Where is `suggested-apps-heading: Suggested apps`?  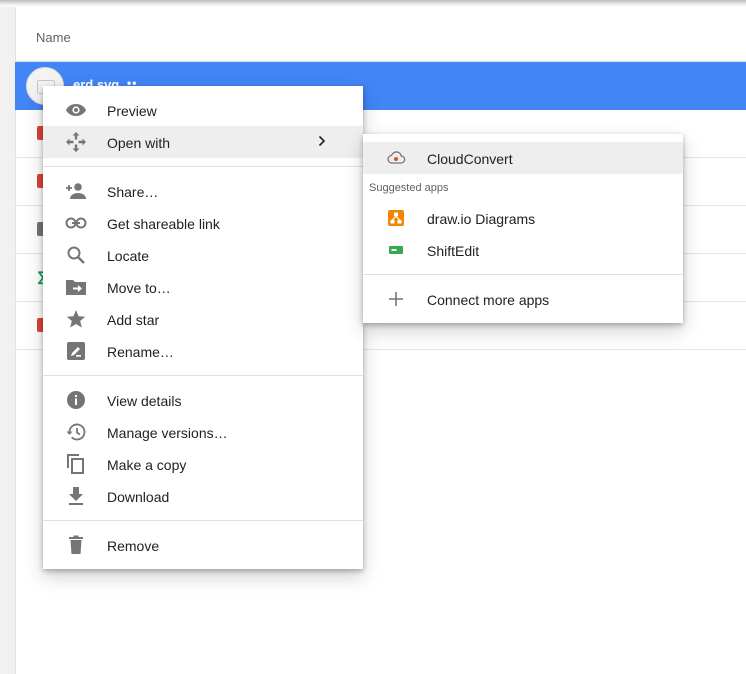
suggested-apps-heading: Suggested apps is located at coordinates (523, 188).